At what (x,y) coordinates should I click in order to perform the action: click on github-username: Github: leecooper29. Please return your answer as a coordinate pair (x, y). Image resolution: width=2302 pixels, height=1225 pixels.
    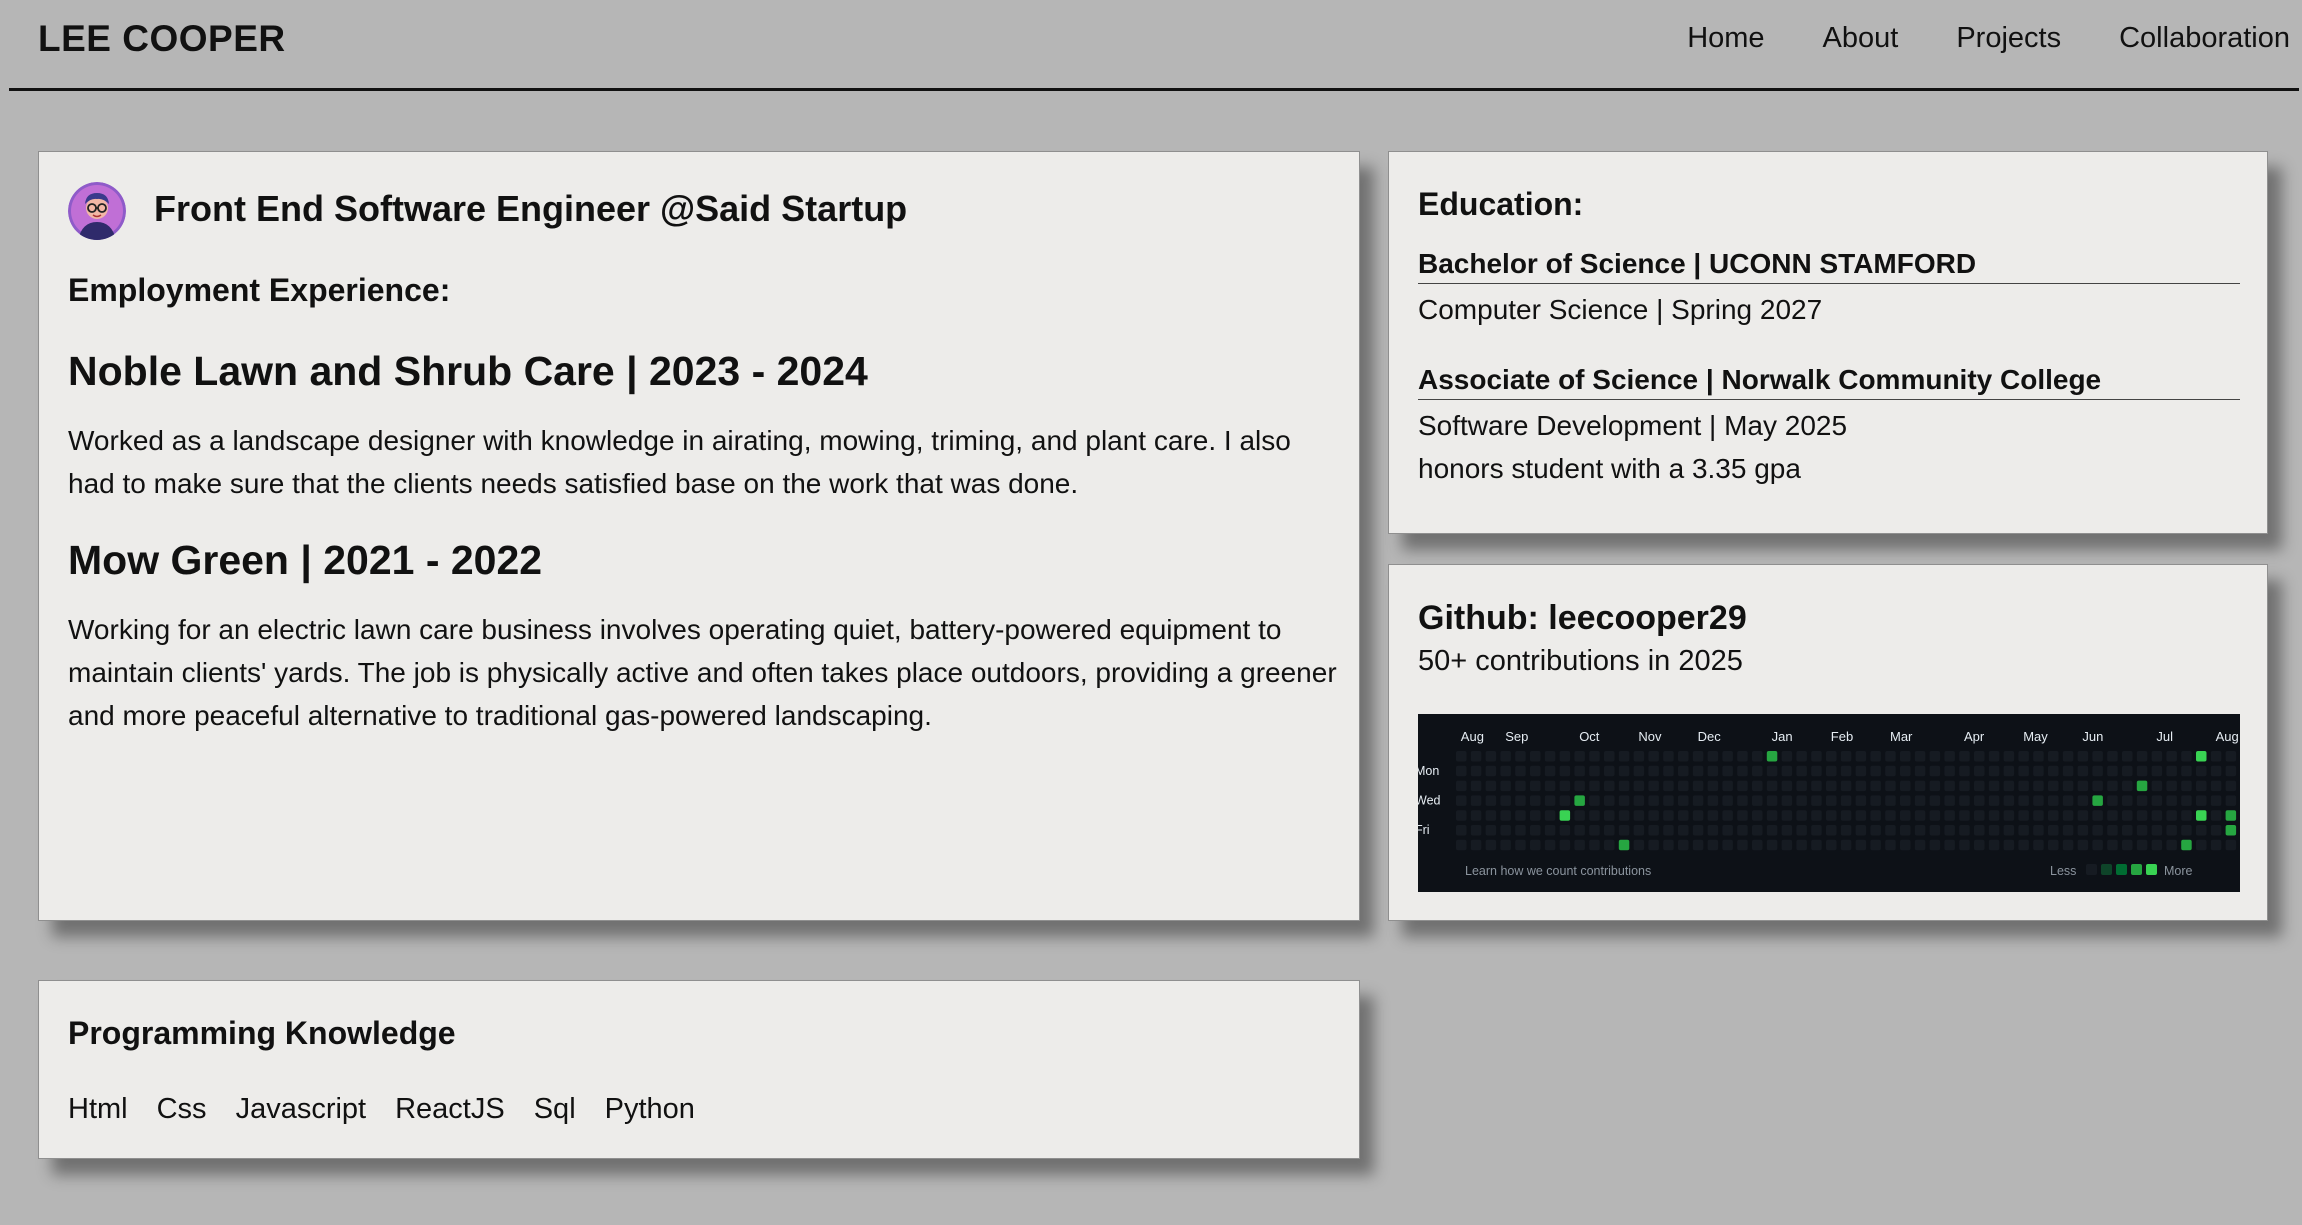
    Looking at the image, I should click on (1582, 618).